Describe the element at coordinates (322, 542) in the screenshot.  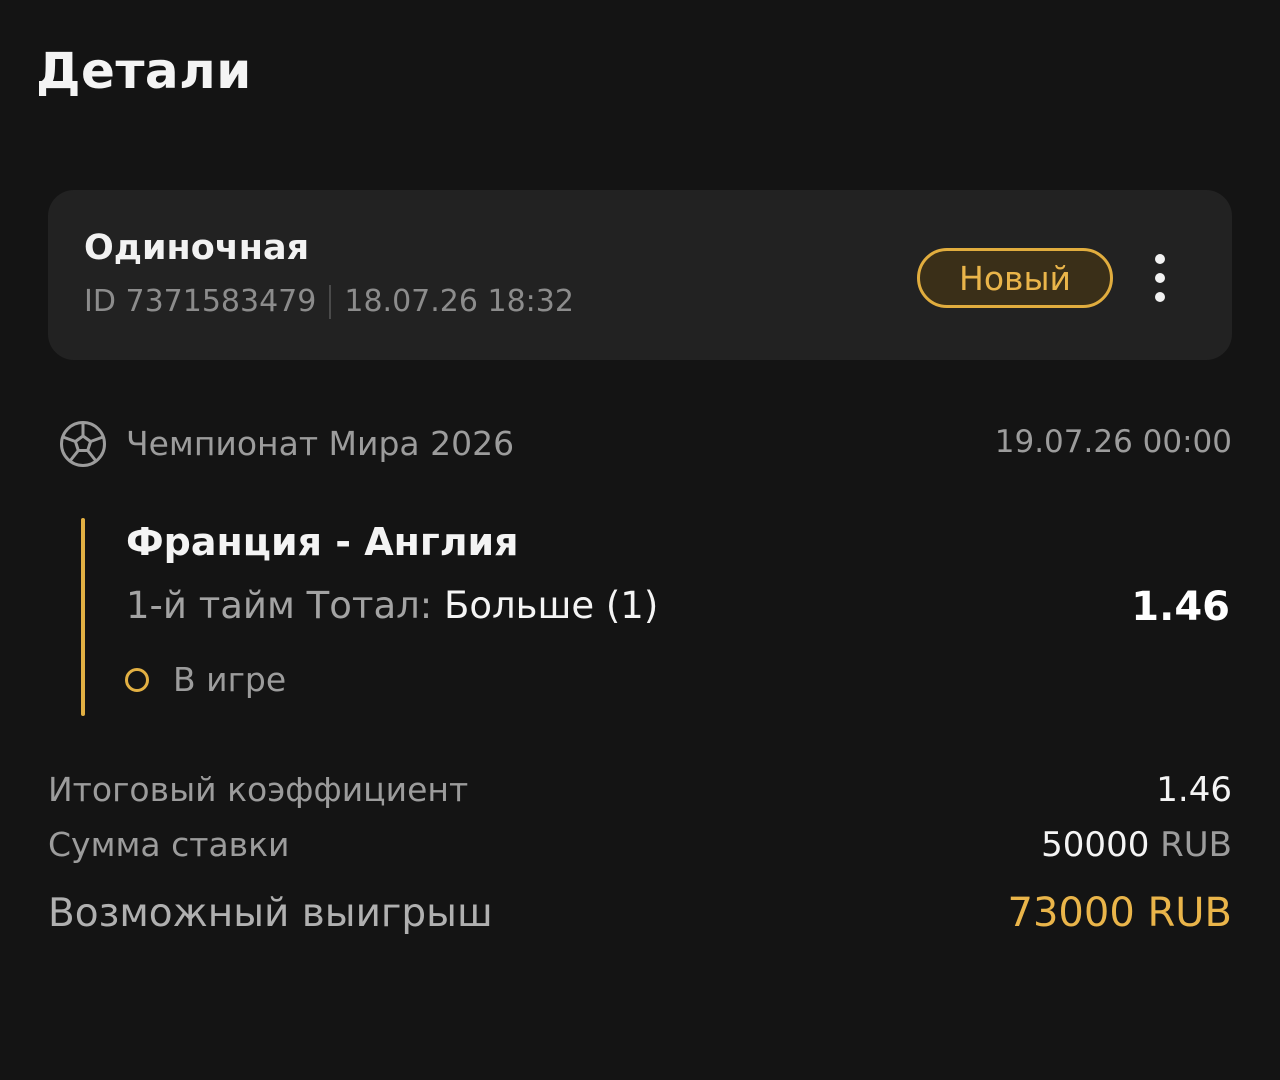
I see `match-name: Франция - Англия` at that location.